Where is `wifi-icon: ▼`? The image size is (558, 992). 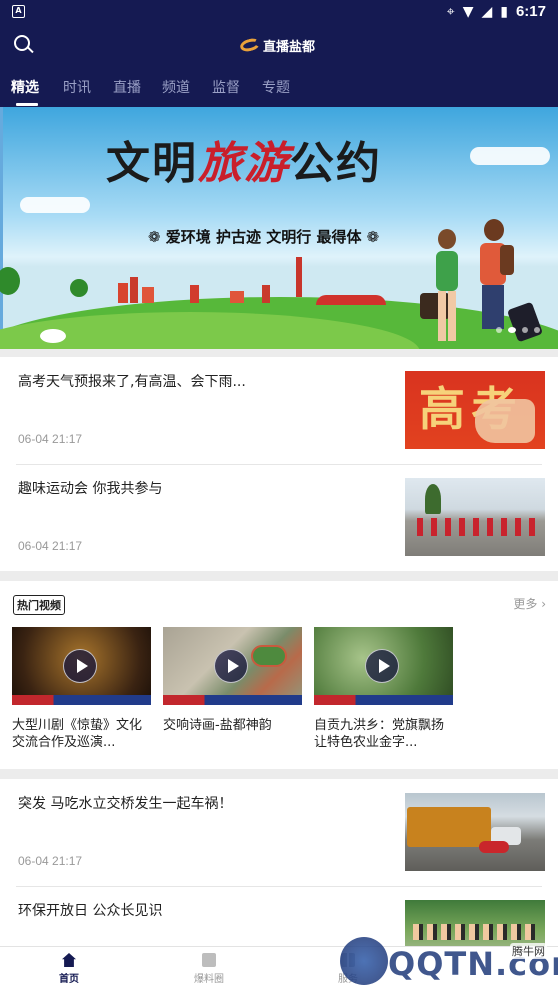
wifi-icon: ▼ is located at coordinates (468, 11).